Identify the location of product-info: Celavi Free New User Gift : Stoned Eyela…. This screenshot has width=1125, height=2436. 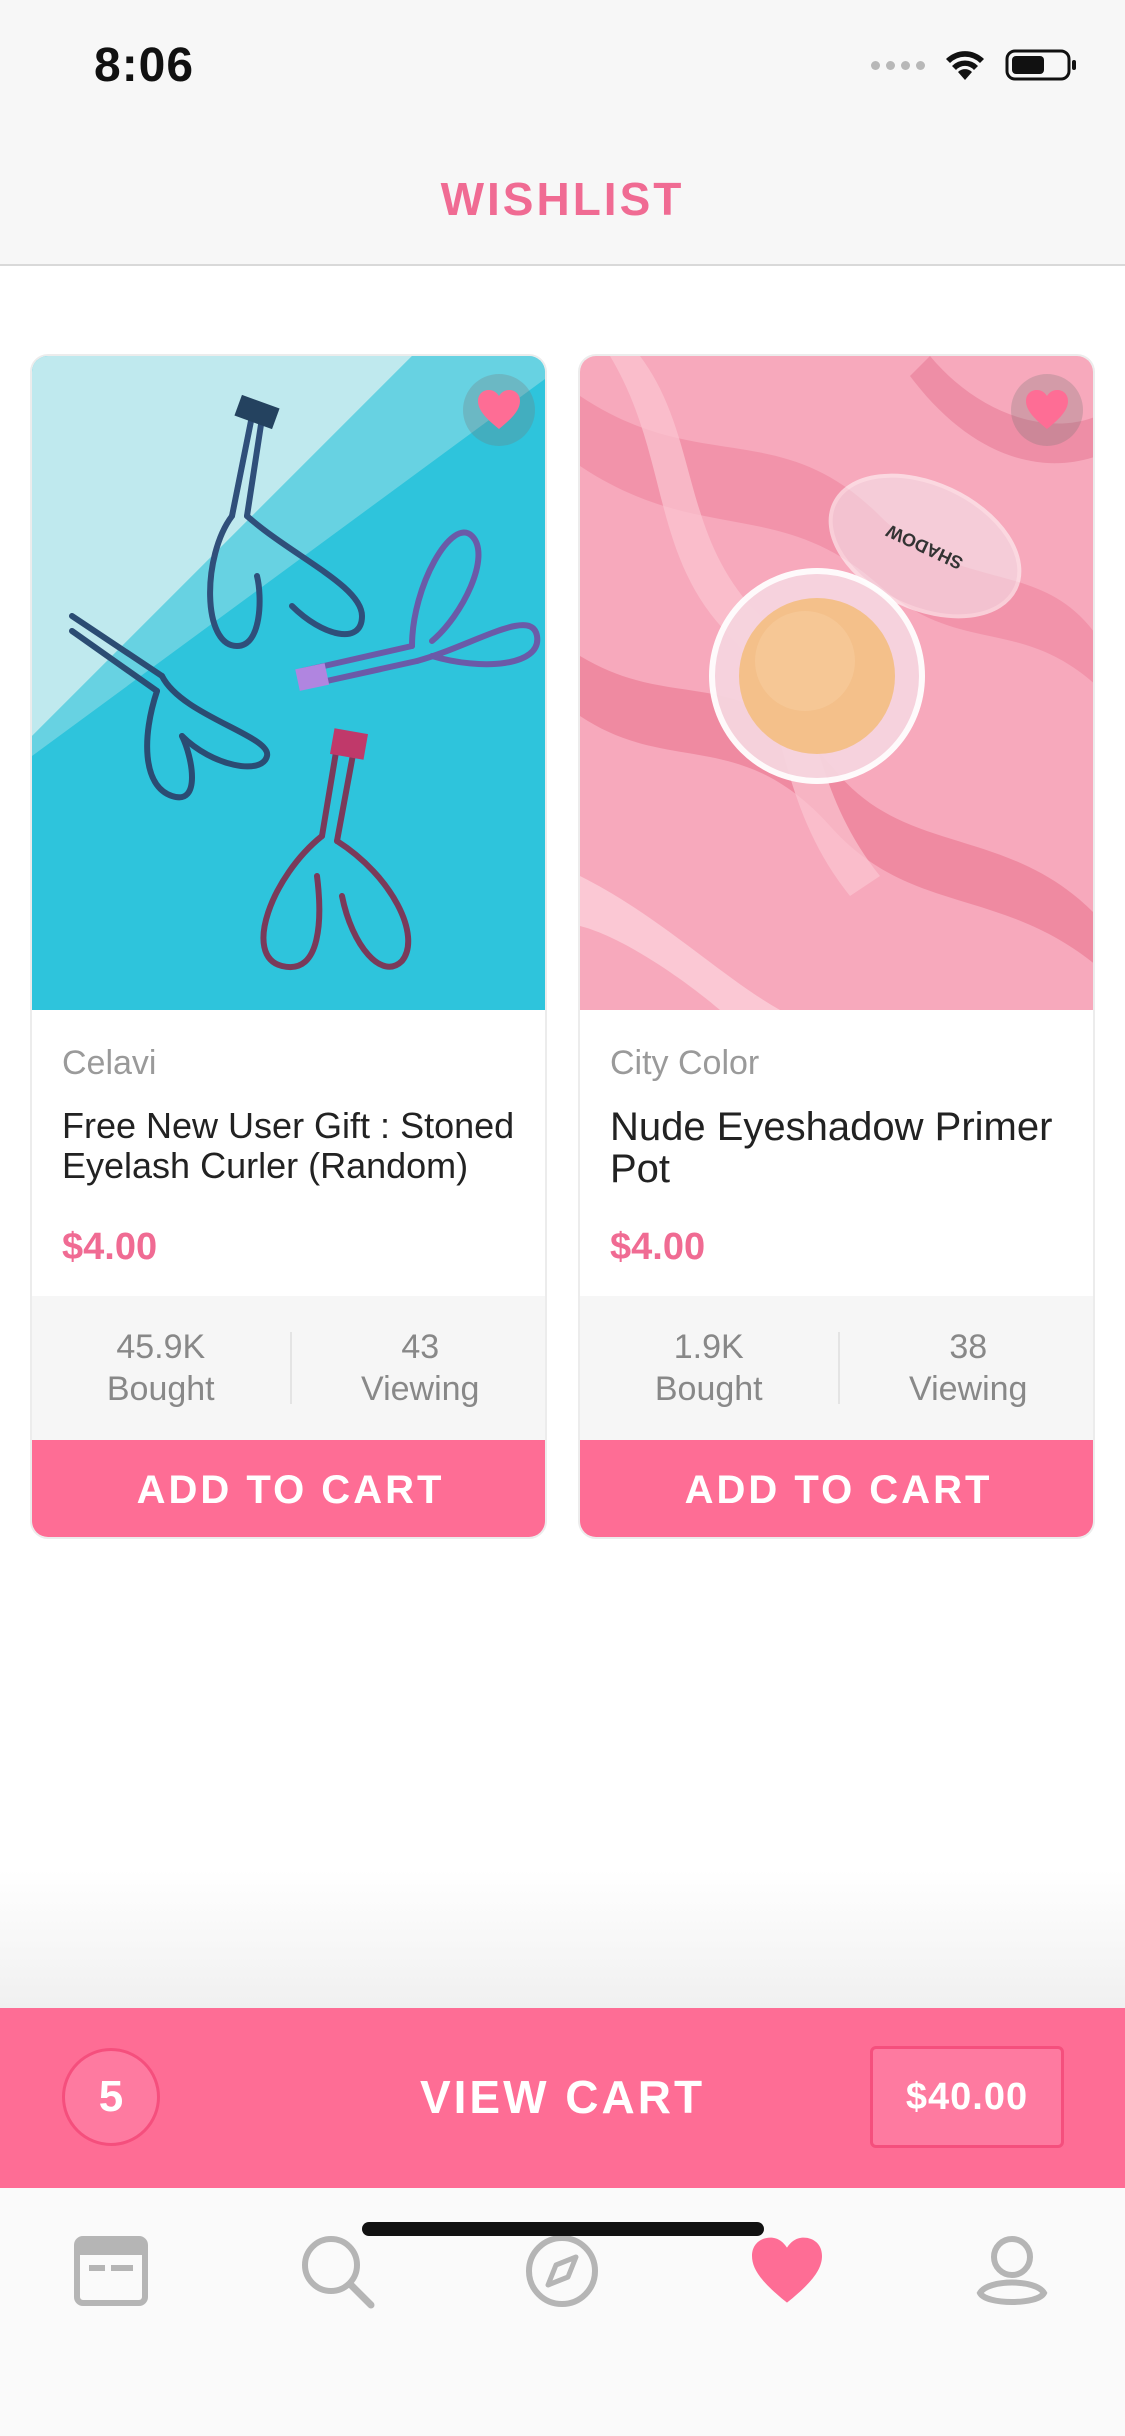
(288, 1153).